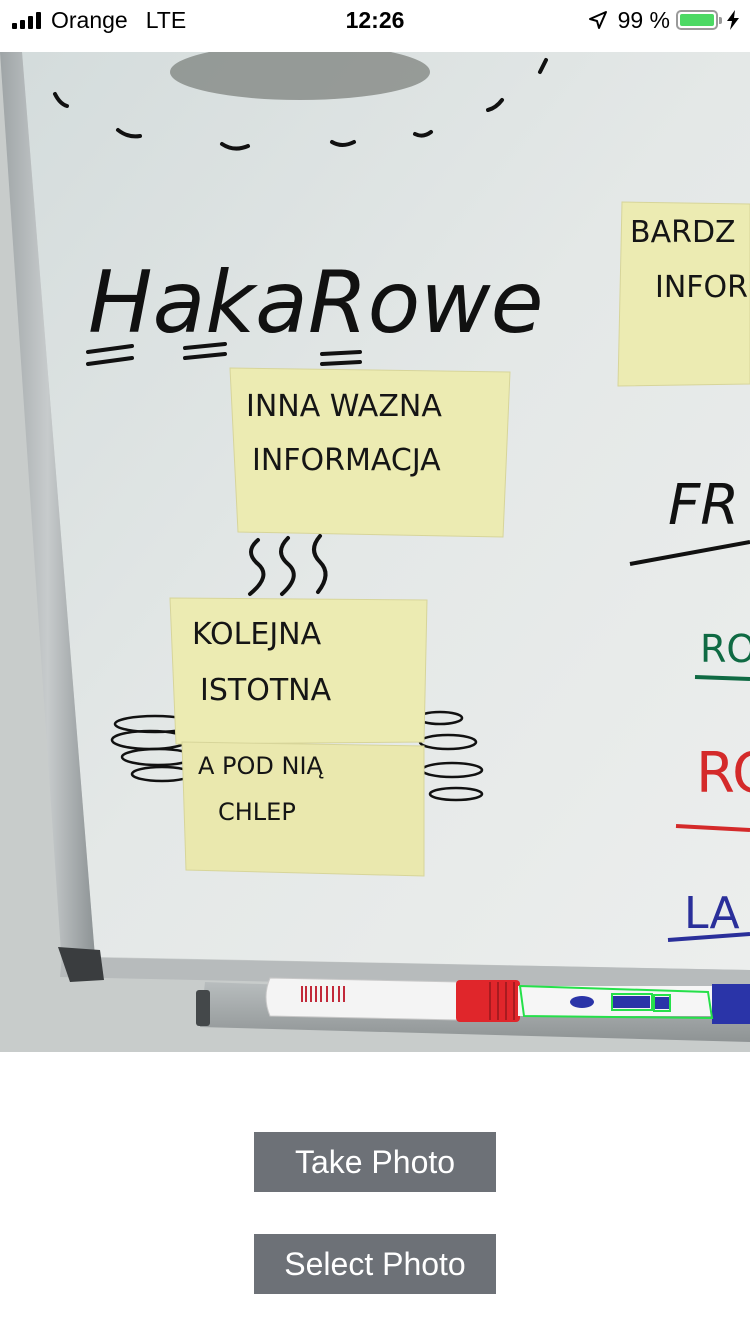 This screenshot has width=750, height=1334. Describe the element at coordinates (316, 303) in the screenshot. I see `board-heading: HakaRowe` at that location.